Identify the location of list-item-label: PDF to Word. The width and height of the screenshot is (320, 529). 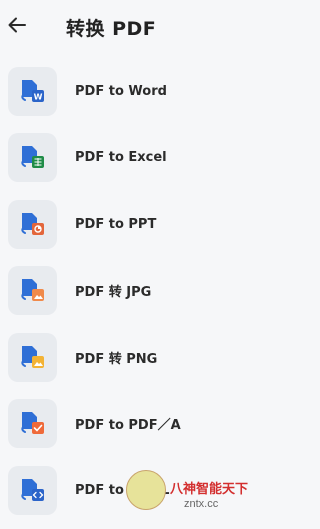
(121, 91).